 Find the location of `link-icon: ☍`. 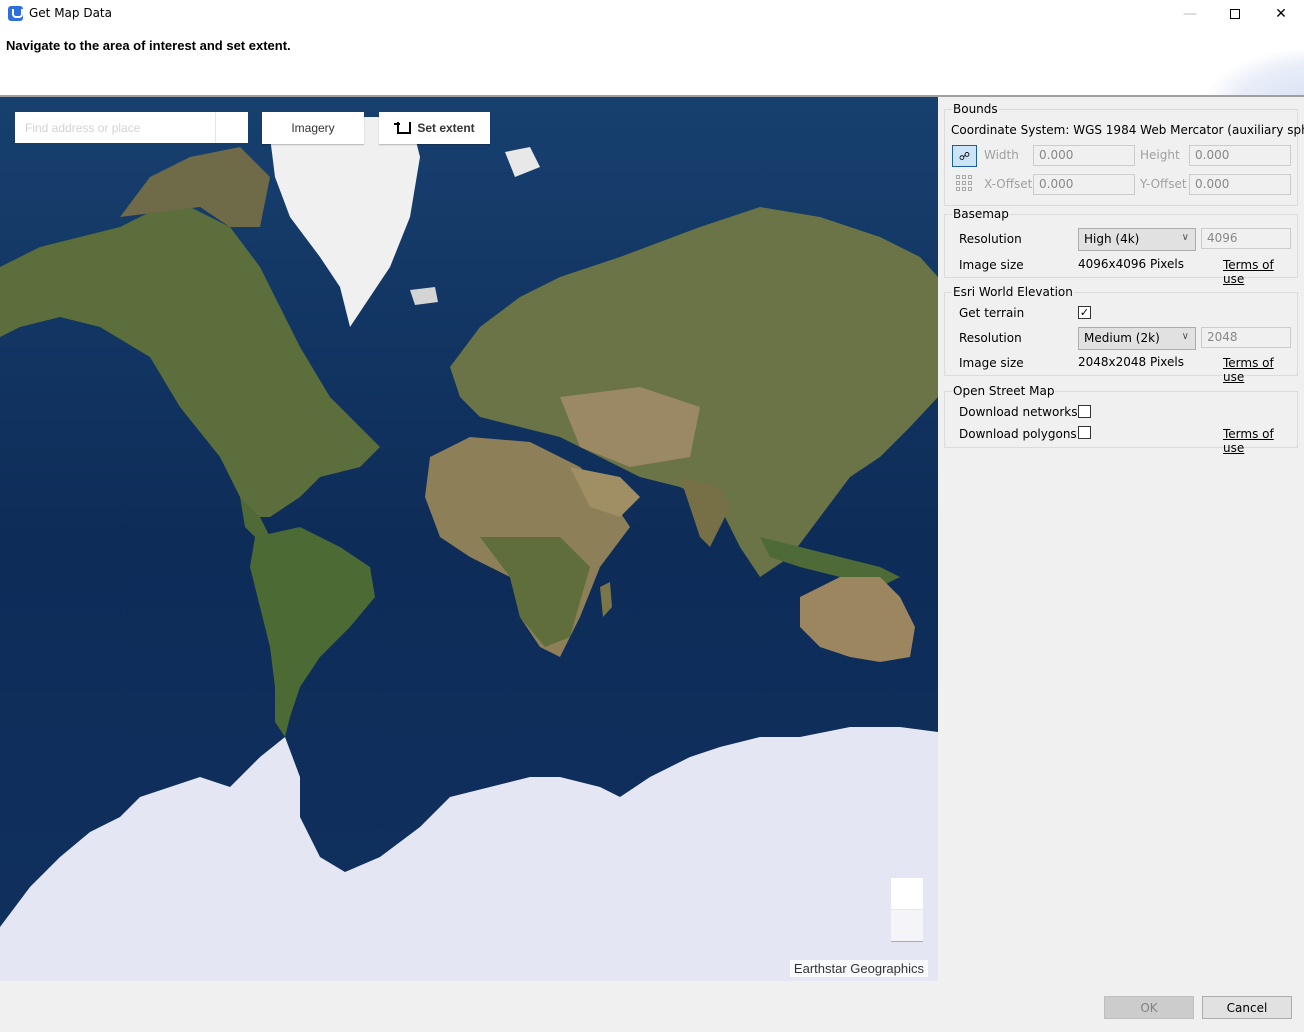

link-icon: ☍ is located at coordinates (964, 156).